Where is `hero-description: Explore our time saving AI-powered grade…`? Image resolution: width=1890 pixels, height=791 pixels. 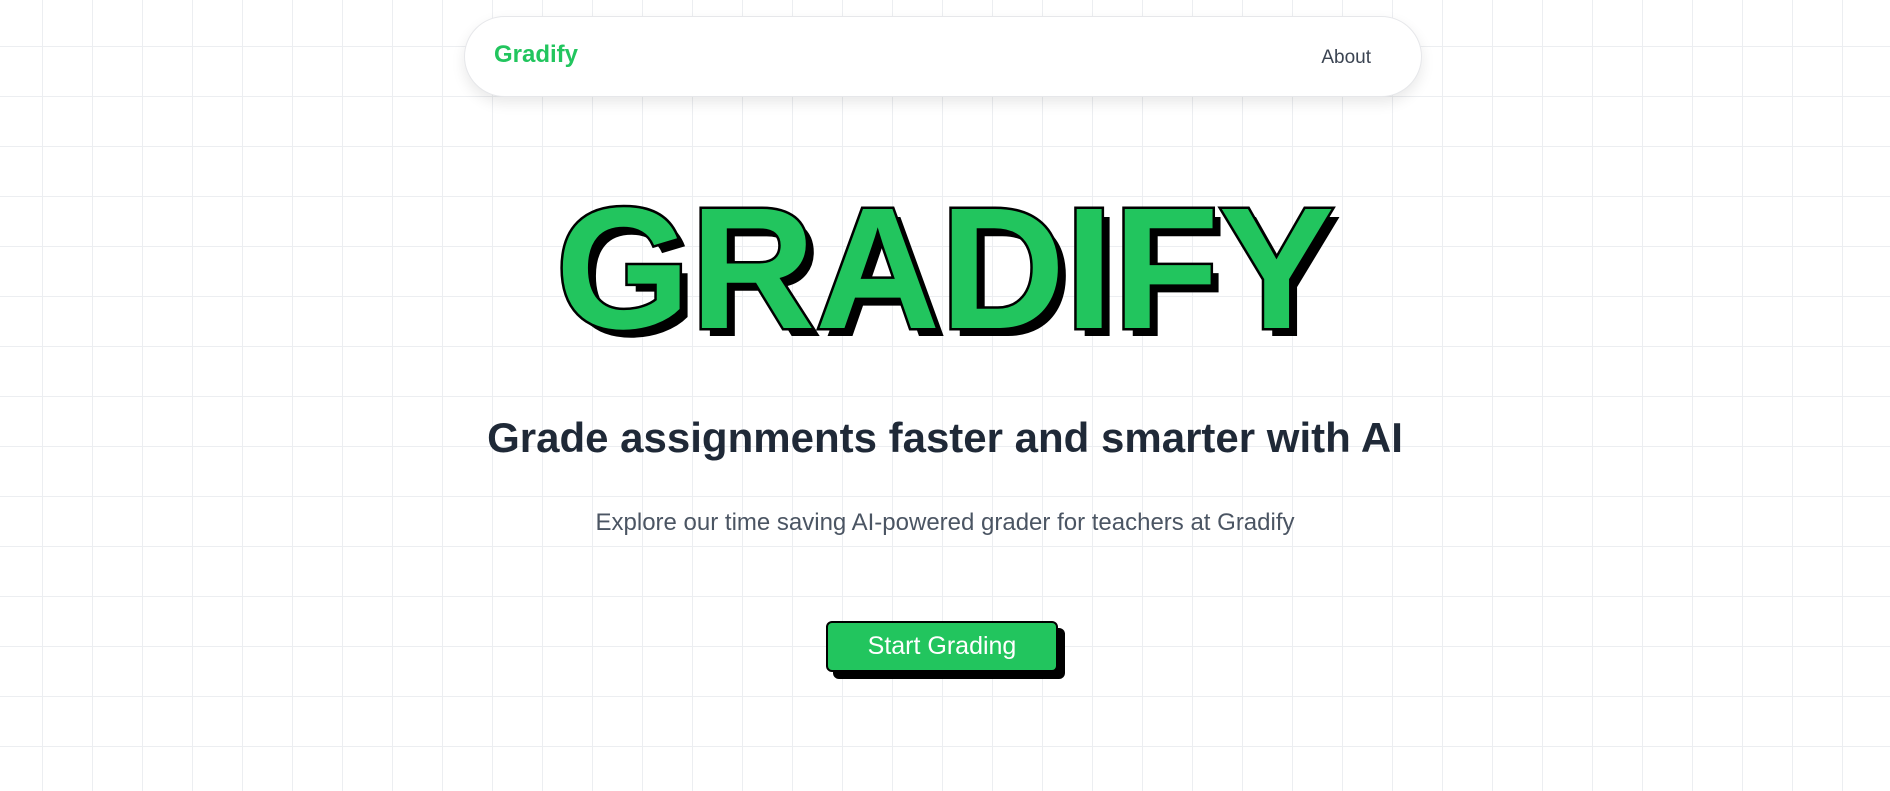
hero-description: Explore our time saving AI-powered grade… is located at coordinates (945, 522).